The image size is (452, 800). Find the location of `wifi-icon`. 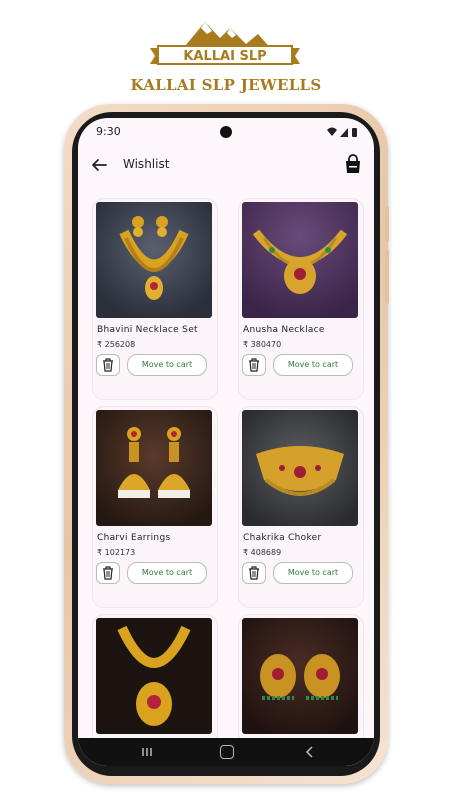

wifi-icon is located at coordinates (332, 131).